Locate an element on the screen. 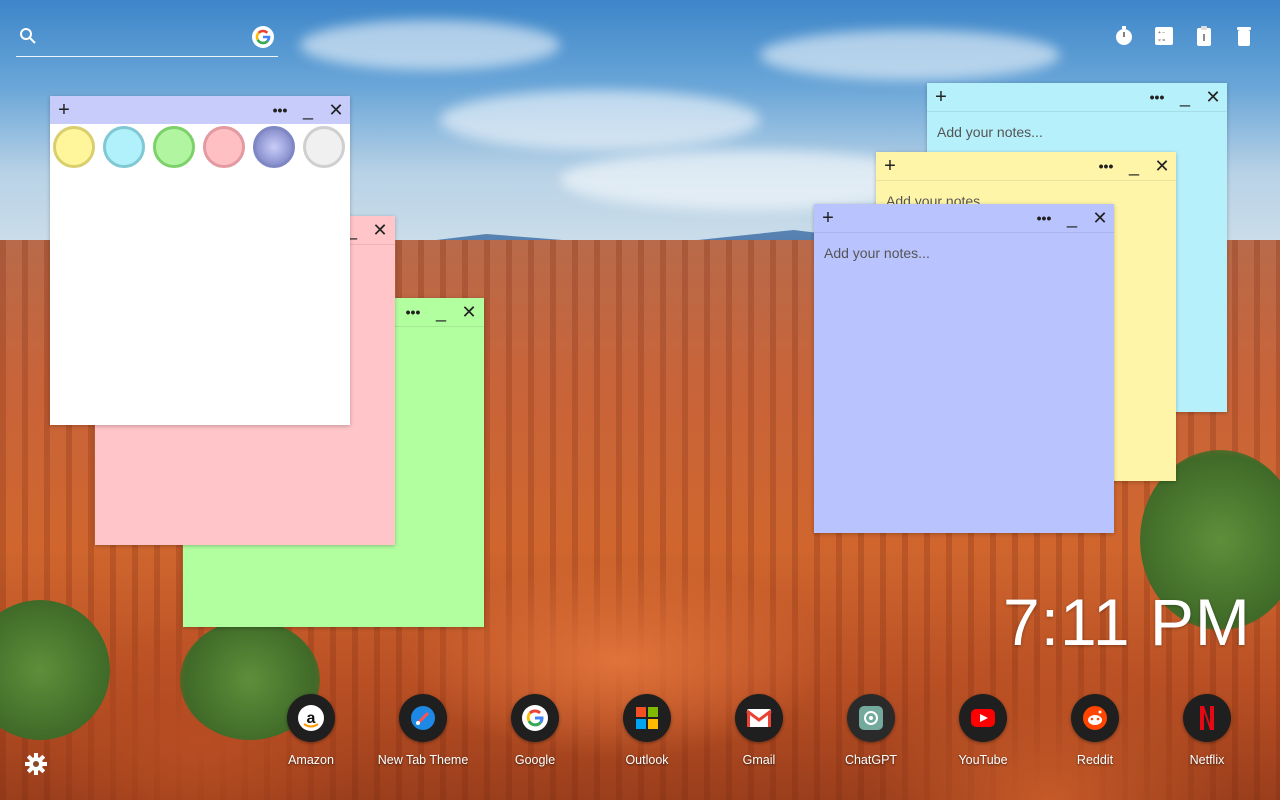  trash-icon is located at coordinates (1244, 36).